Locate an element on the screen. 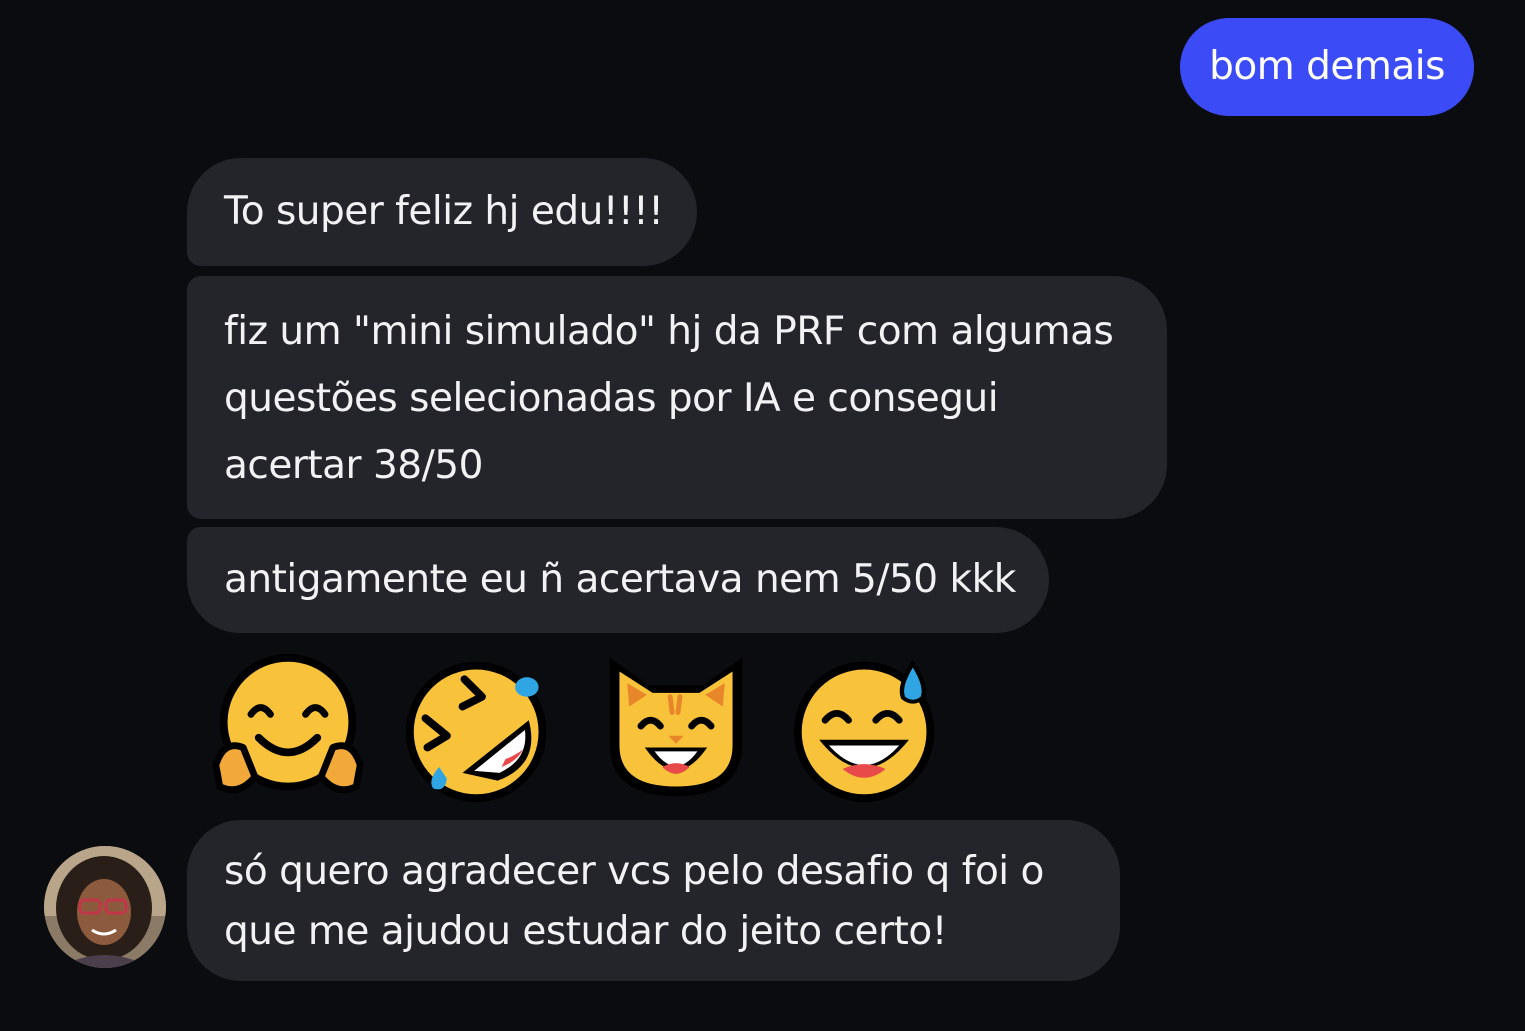  rolling-on-floor-laughing-icon is located at coordinates (476, 732).